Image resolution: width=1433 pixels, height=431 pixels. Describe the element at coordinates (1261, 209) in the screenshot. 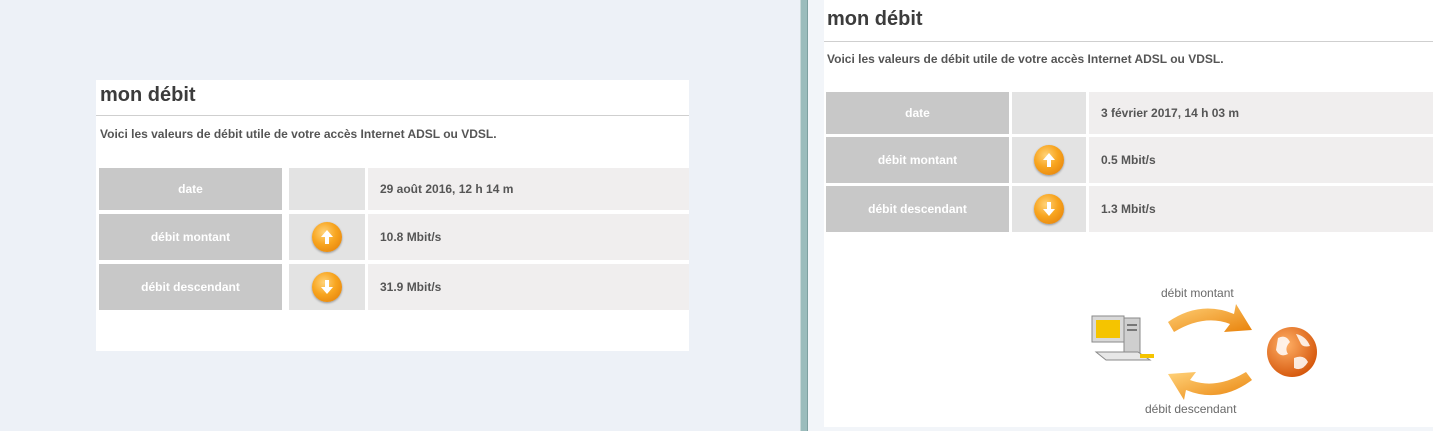

I see `row-value-download: 1.3 Mbit/s` at that location.